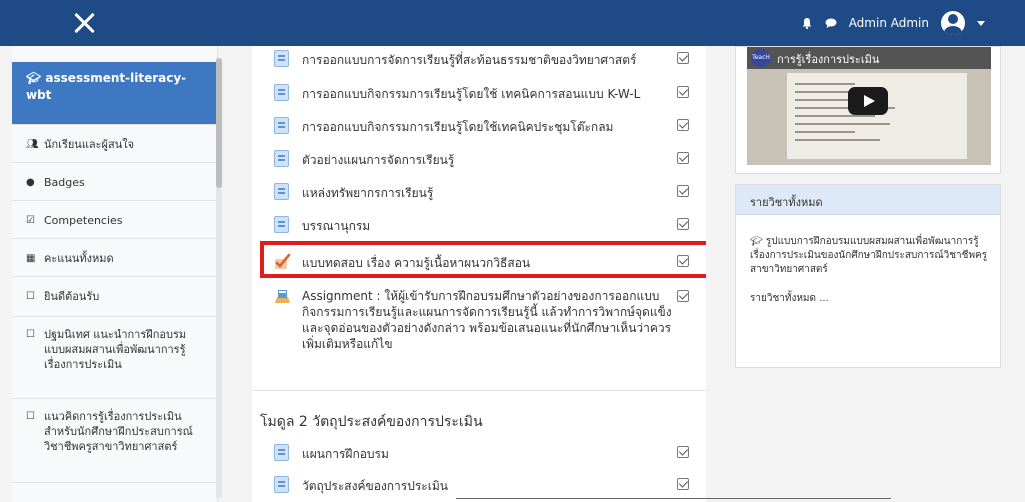 This screenshot has width=1025, height=502. Describe the element at coordinates (889, 23) in the screenshot. I see `user-name: Admin Admin` at that location.